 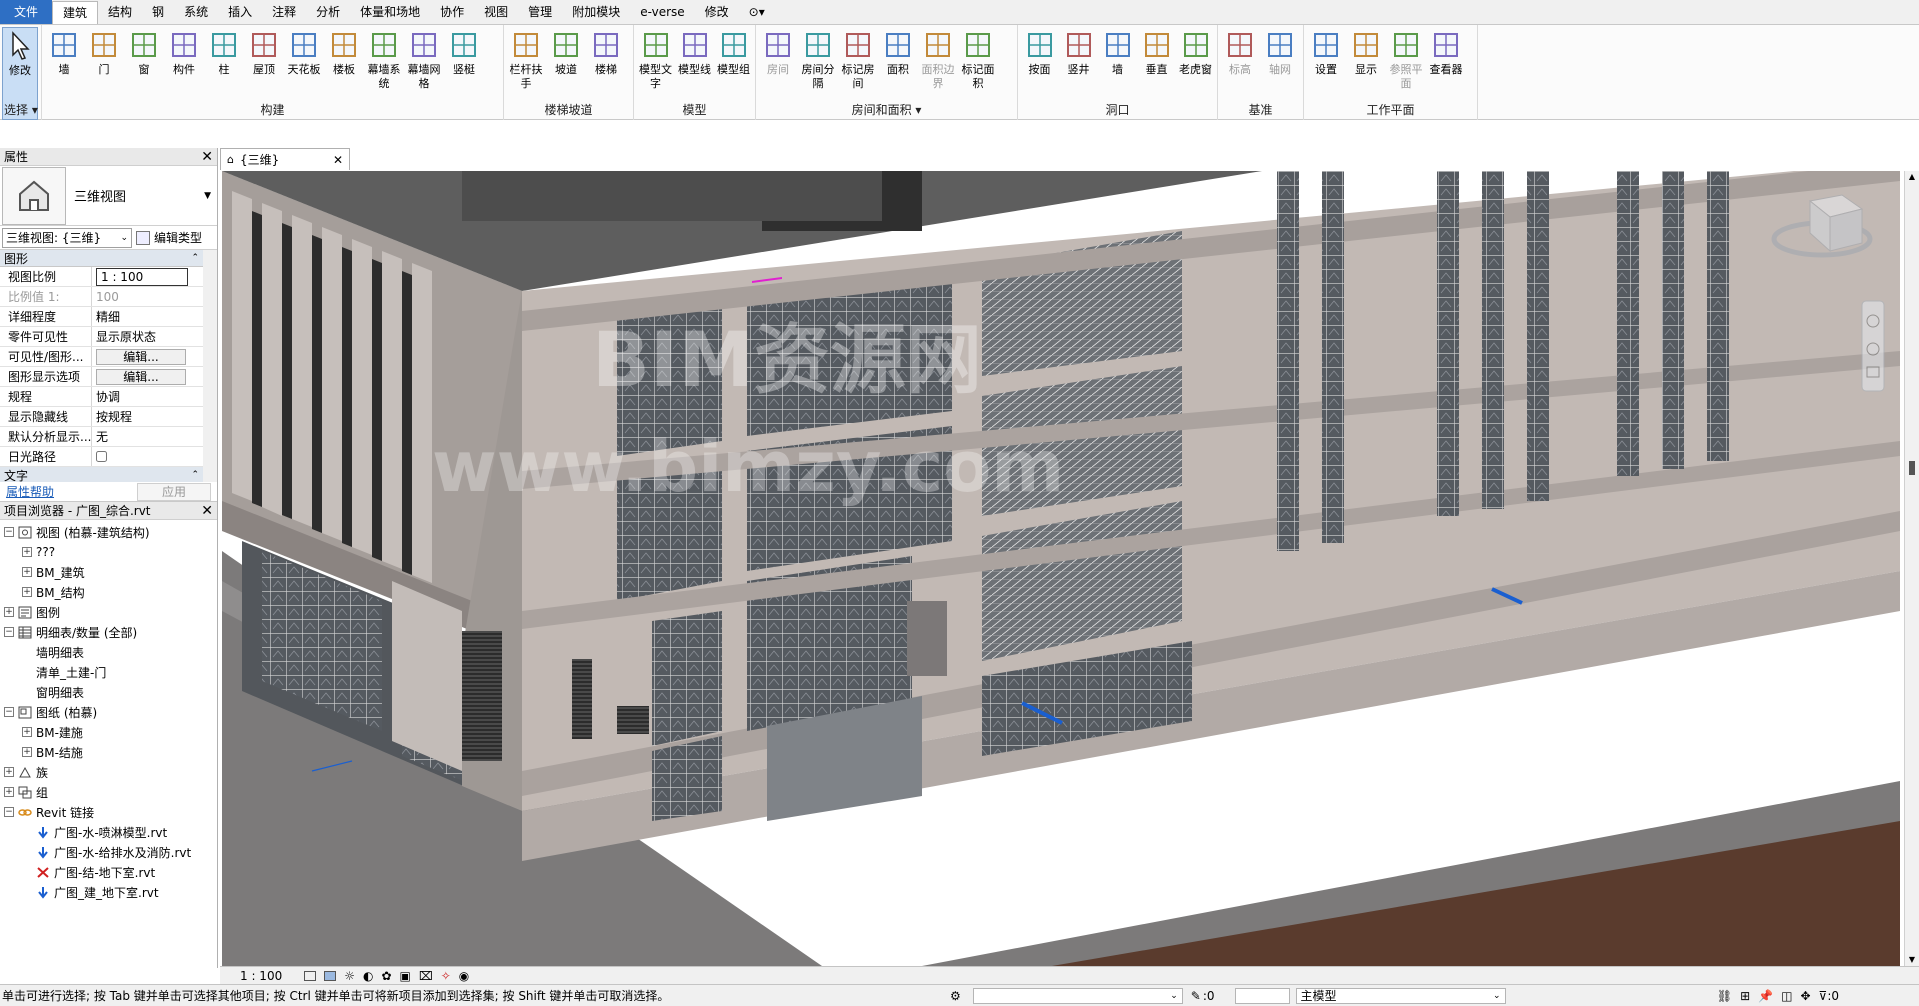 I want to click on browser-item: 窗明细表, so click(x=108, y=692).